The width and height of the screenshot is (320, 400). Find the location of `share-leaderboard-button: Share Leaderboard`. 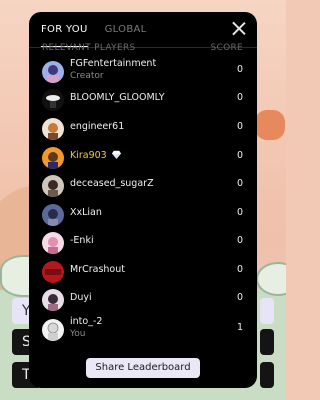

share-leaderboard-button: Share Leaderboard is located at coordinates (143, 368).